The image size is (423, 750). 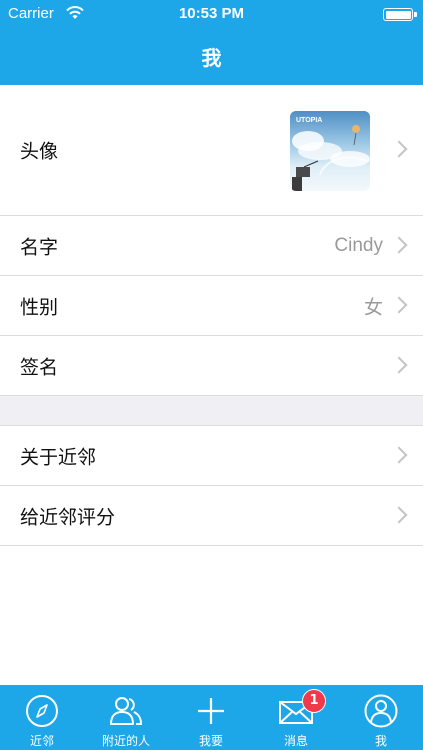 I want to click on section-separator, so click(x=211, y=411).